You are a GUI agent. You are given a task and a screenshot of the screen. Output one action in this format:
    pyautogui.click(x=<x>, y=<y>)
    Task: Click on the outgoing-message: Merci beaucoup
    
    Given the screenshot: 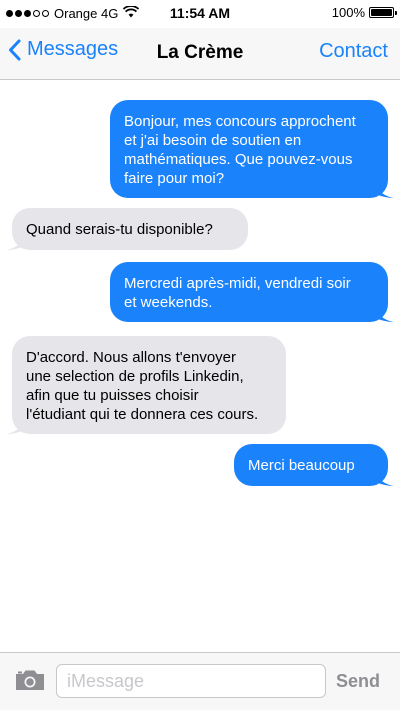 What is the action you would take?
    pyautogui.click(x=314, y=465)
    